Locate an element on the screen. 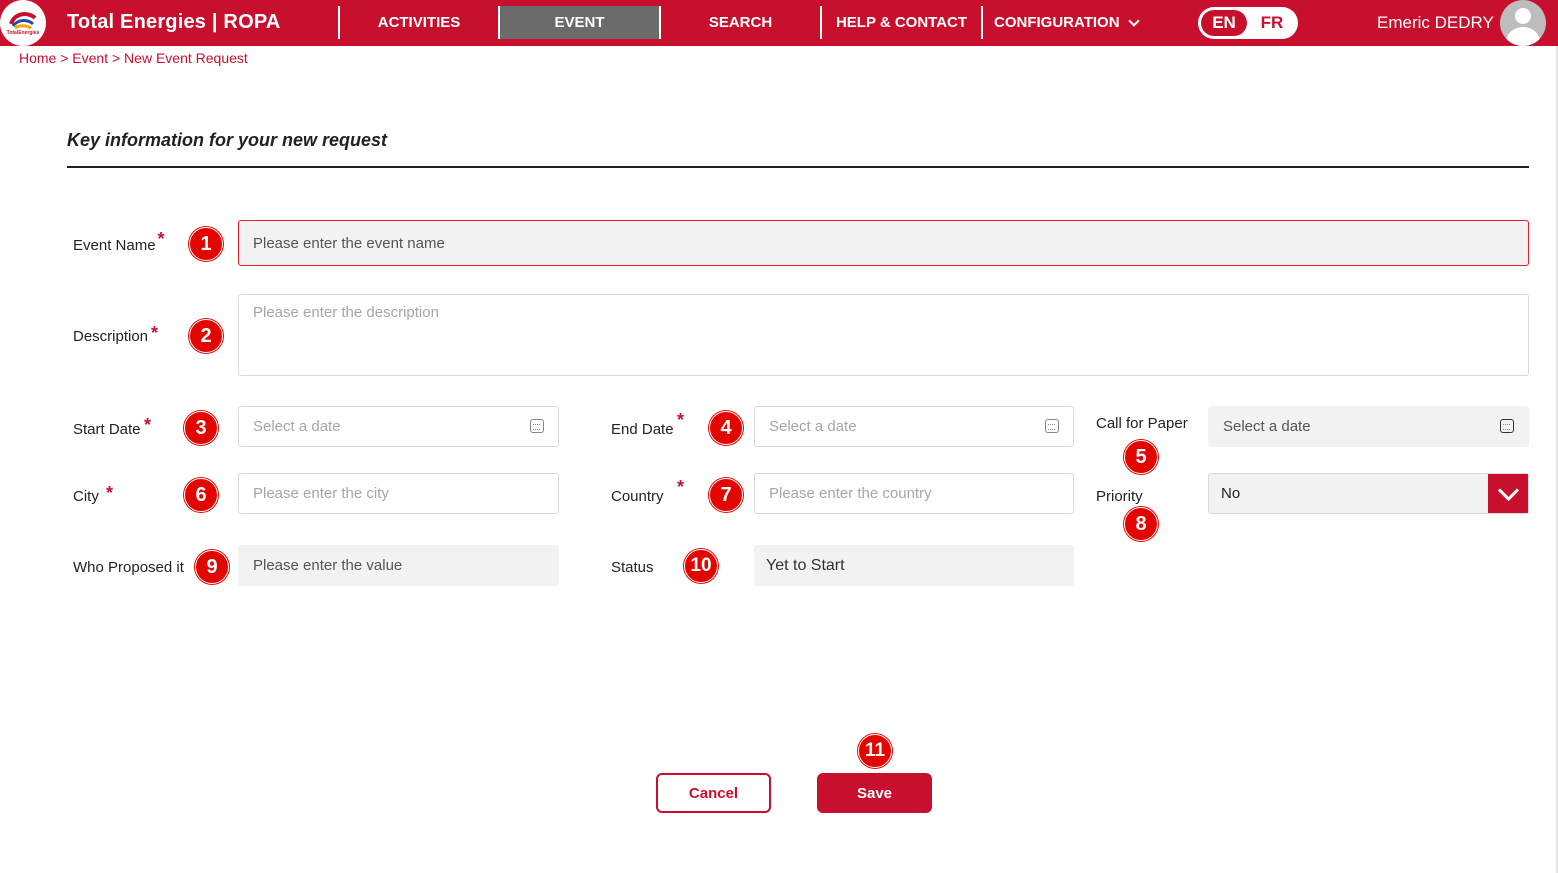 The image size is (1558, 873). country-label-text: Country is located at coordinates (637, 496).